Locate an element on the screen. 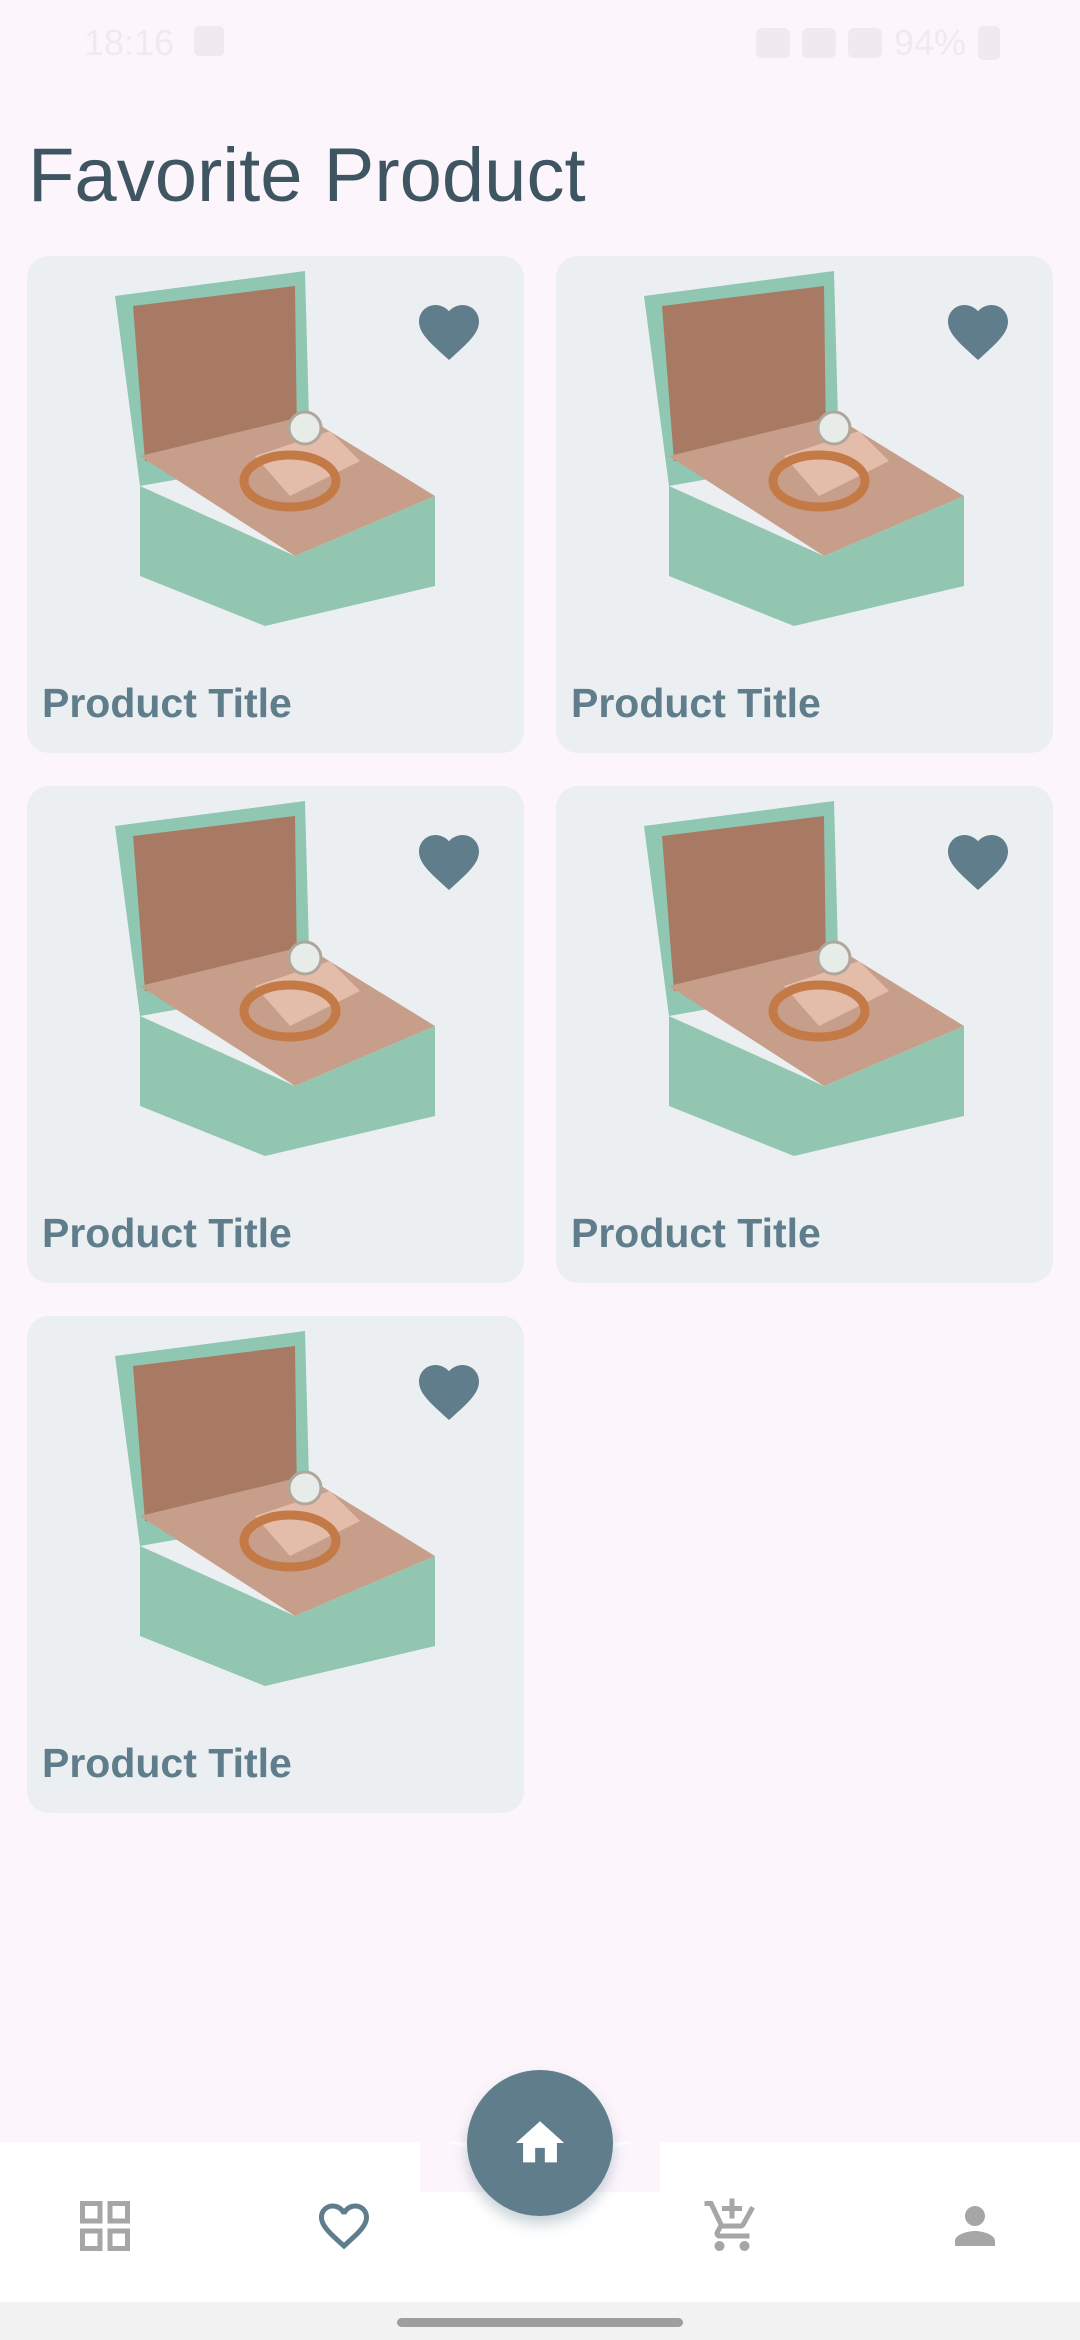 The height and width of the screenshot is (2340, 1080). profile-person-icon is located at coordinates (975, 2226).